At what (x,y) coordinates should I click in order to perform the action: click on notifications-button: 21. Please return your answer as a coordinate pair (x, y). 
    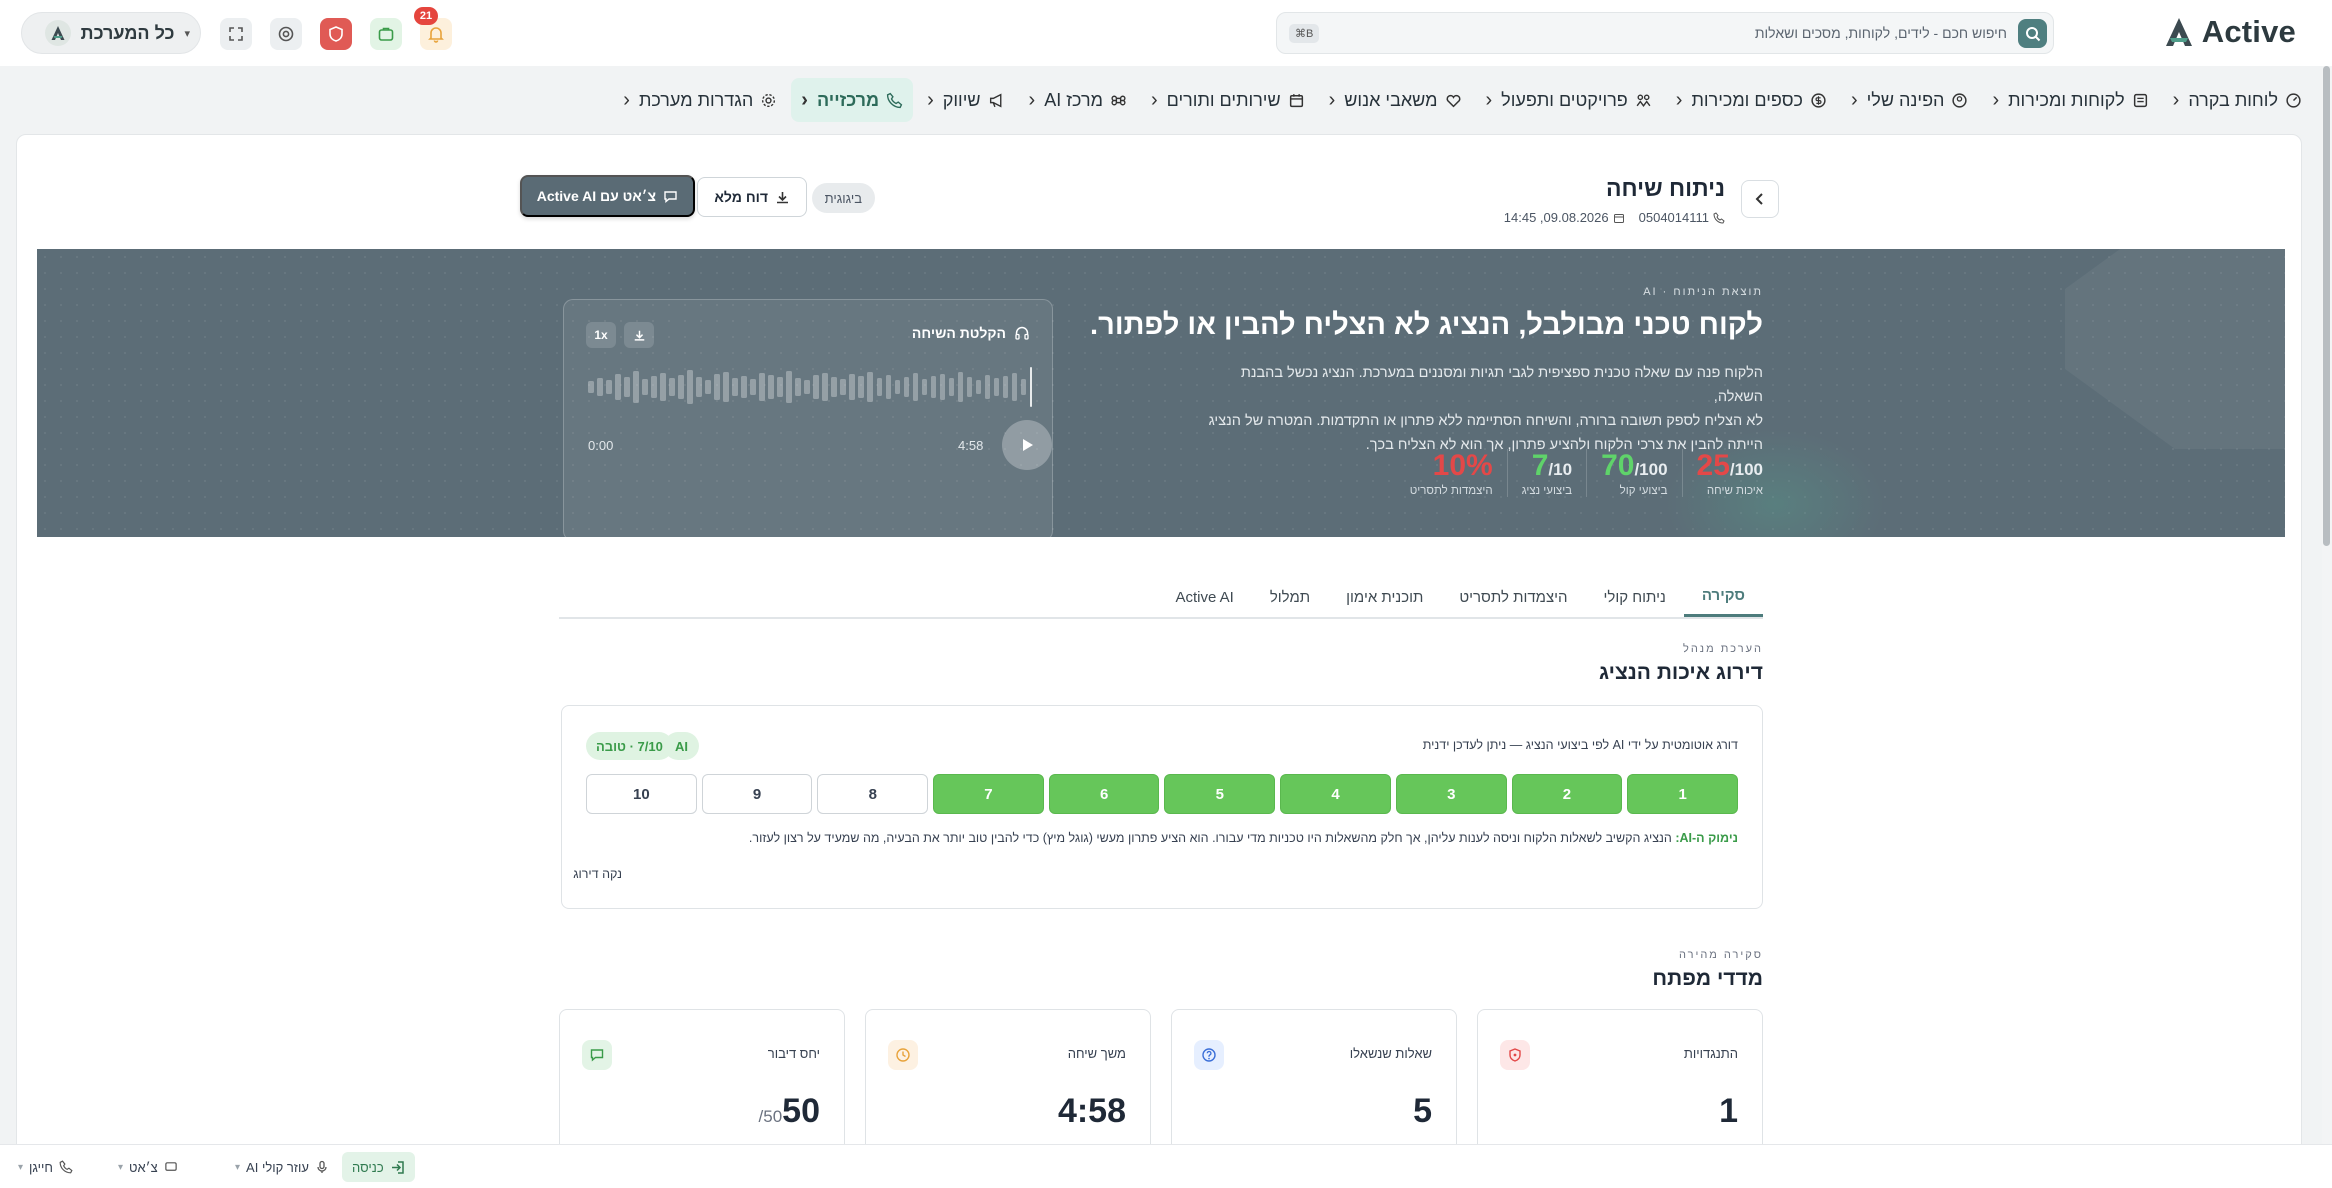
    Looking at the image, I should click on (433, 28).